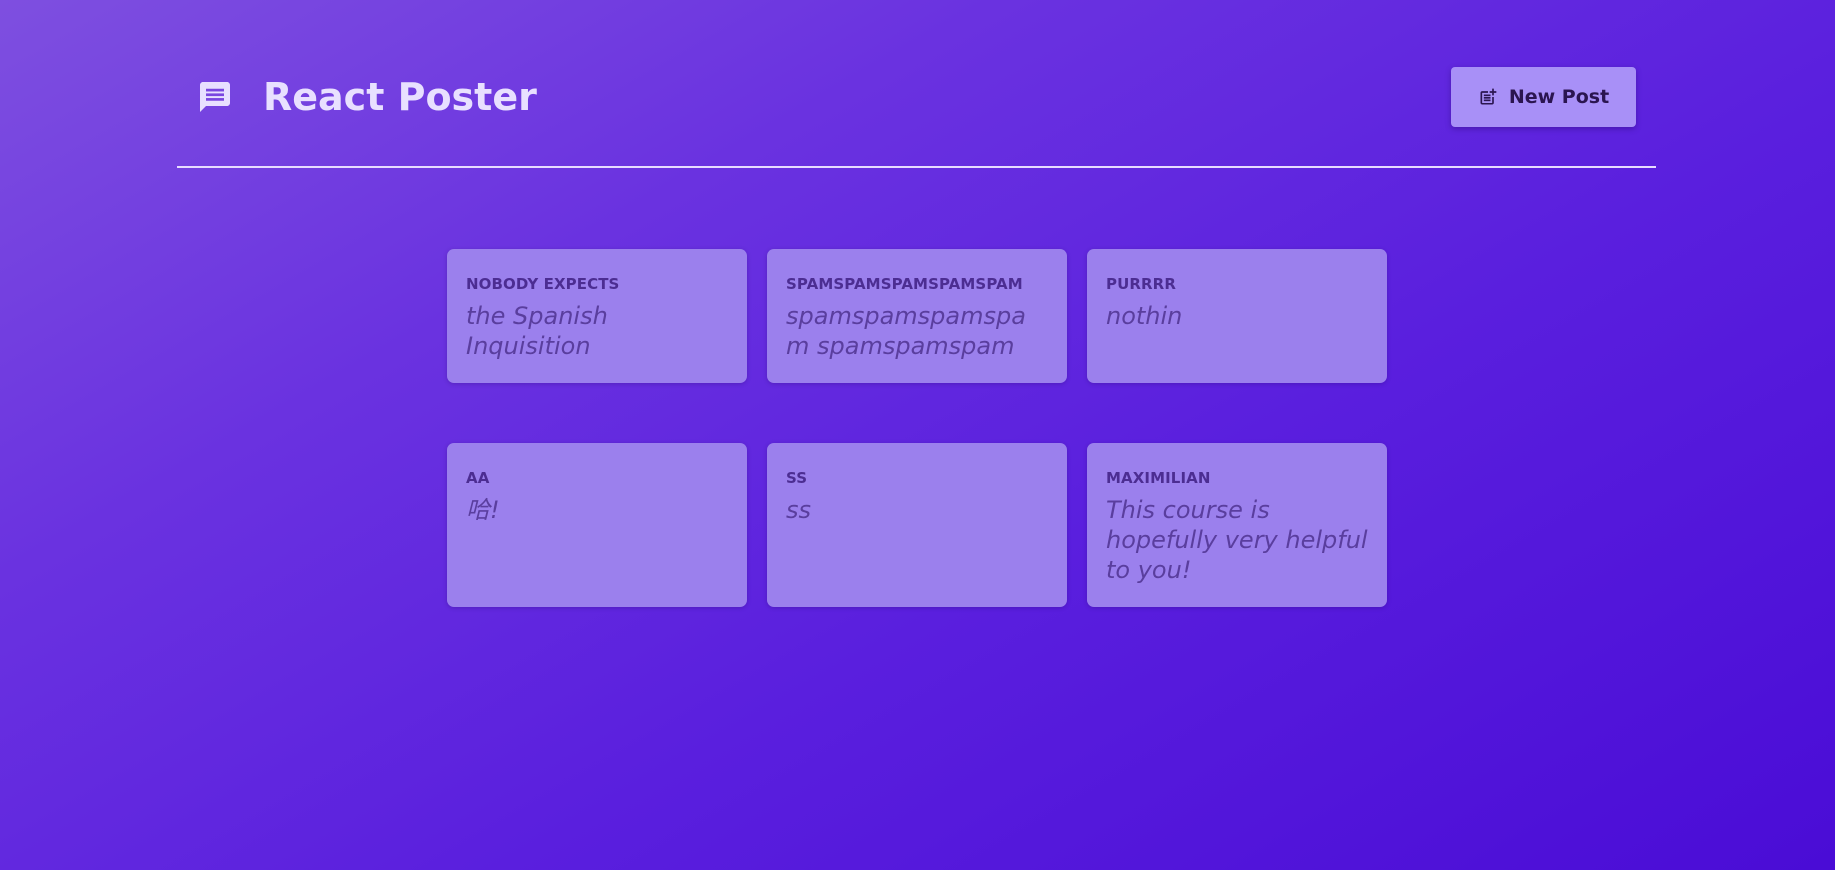 This screenshot has height=870, width=1835. I want to click on new-post-button: New Post, so click(1543, 97).